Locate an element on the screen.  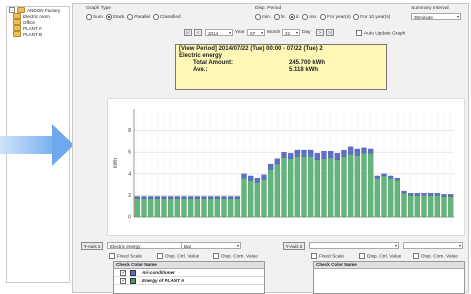
disp-ctrl-checkbox-1: Disp. Ctrl. Value is located at coordinates (178, 256).